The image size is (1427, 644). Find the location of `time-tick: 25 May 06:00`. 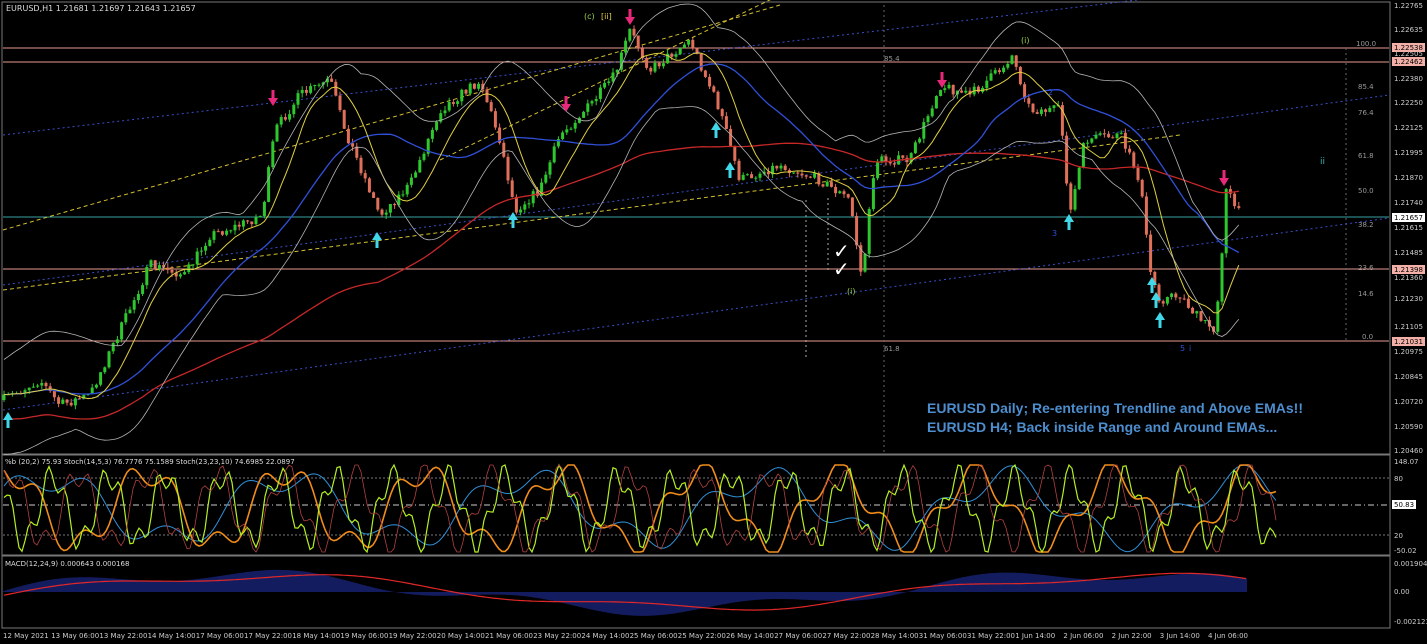

time-tick: 25 May 06:00 is located at coordinates (654, 636).